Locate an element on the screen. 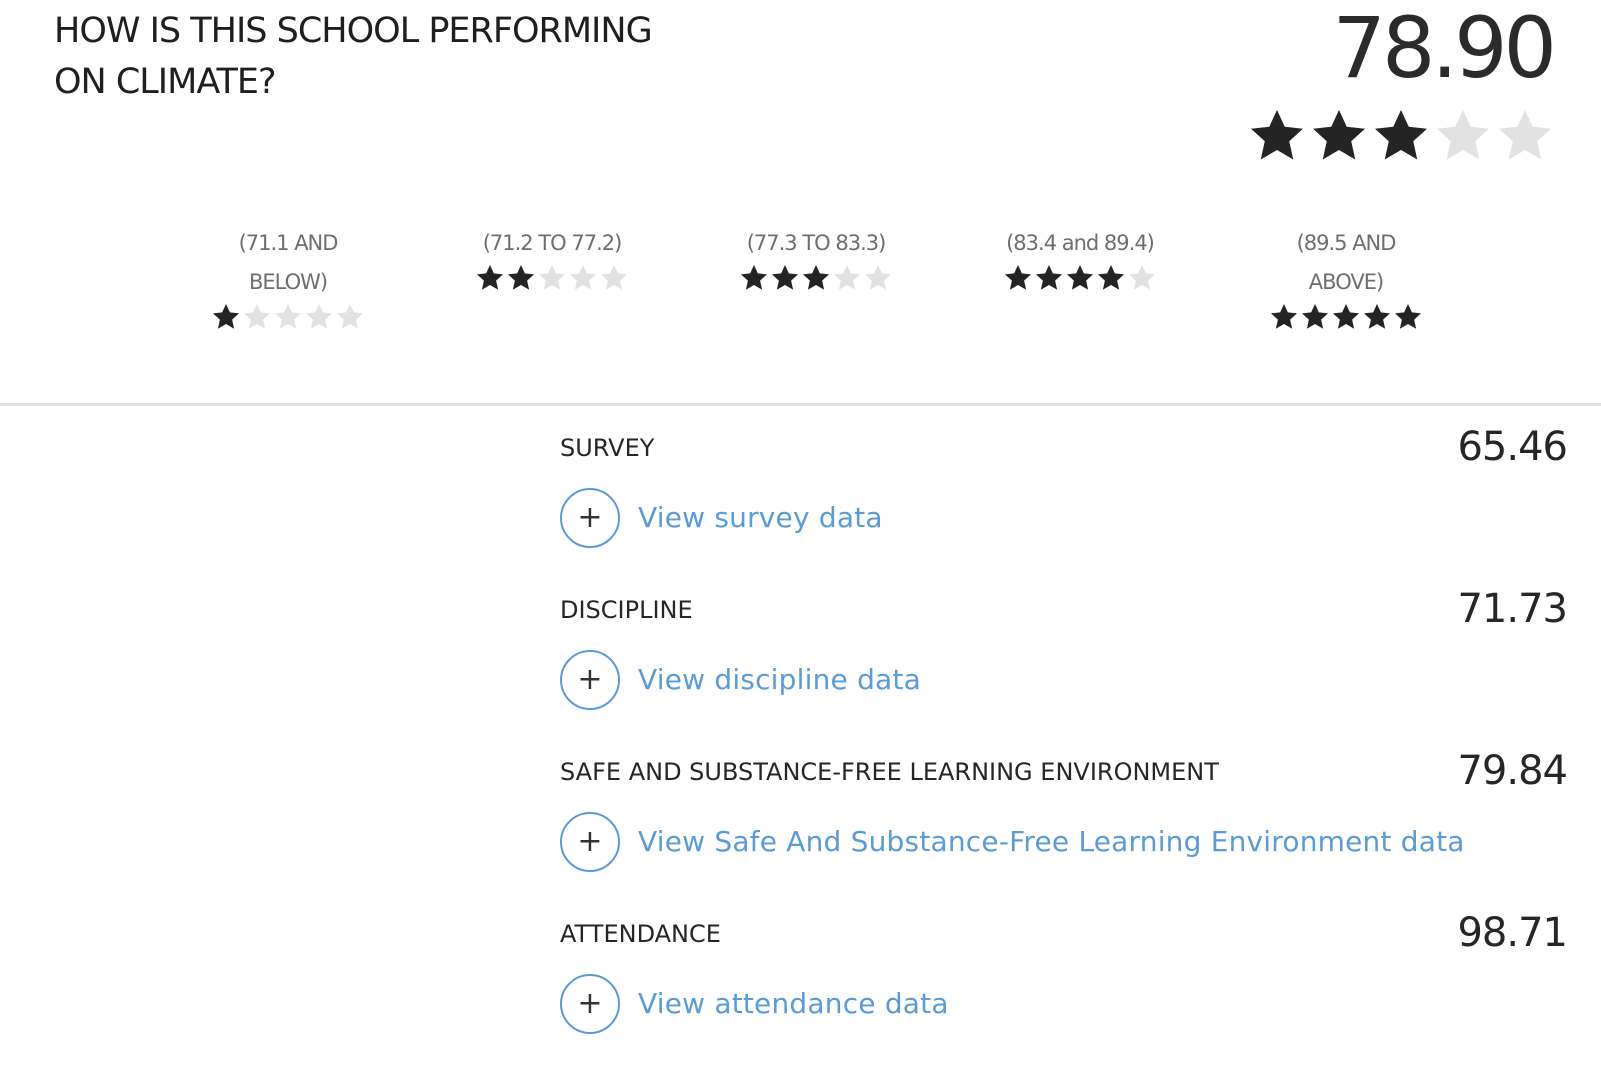 Image resolution: width=1601 pixels, height=1066 pixels. overall-score: 78.90 is located at coordinates (1444, 48).